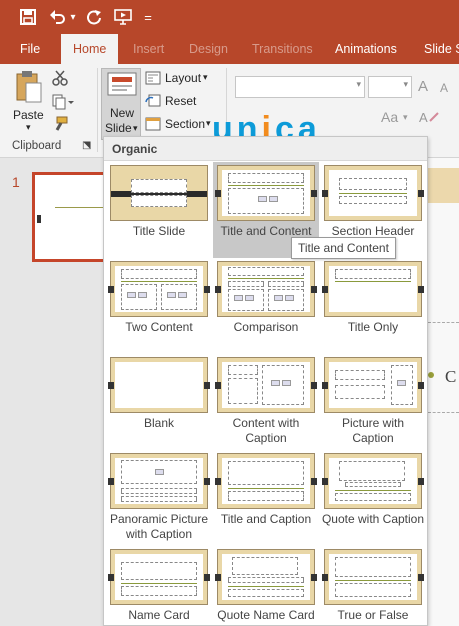  What do you see at coordinates (343, 248) in the screenshot?
I see `layout-tooltip: Title and Content` at bounding box center [343, 248].